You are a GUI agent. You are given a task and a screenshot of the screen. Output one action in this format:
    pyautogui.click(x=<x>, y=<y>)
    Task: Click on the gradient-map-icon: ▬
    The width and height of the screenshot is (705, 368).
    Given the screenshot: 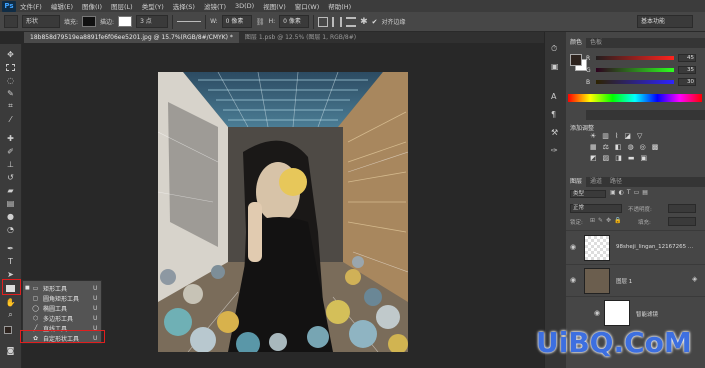 What is the action you would take?
    pyautogui.click(x=631, y=158)
    